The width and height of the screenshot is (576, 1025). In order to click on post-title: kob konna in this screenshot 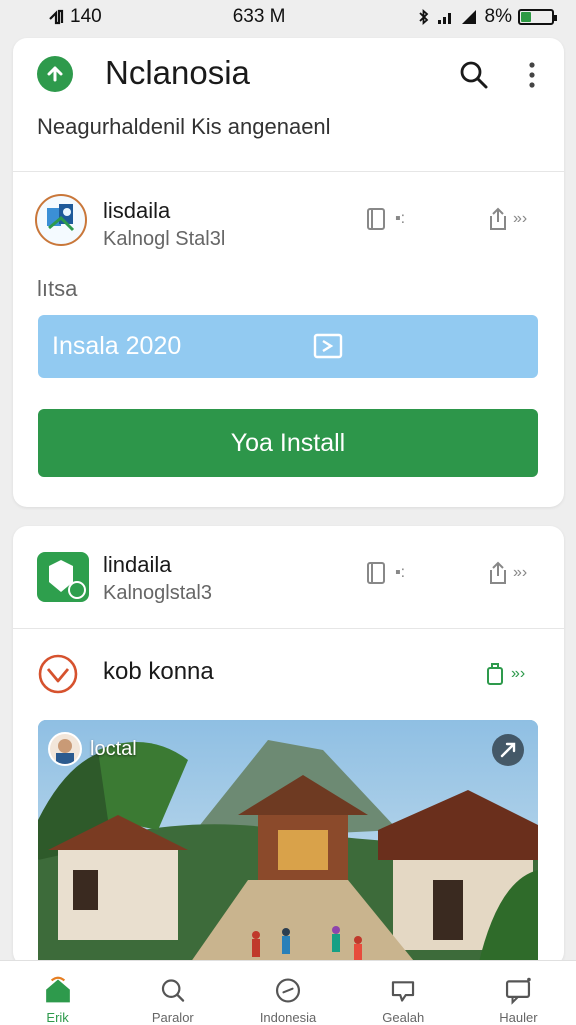, I will do `click(158, 671)`.